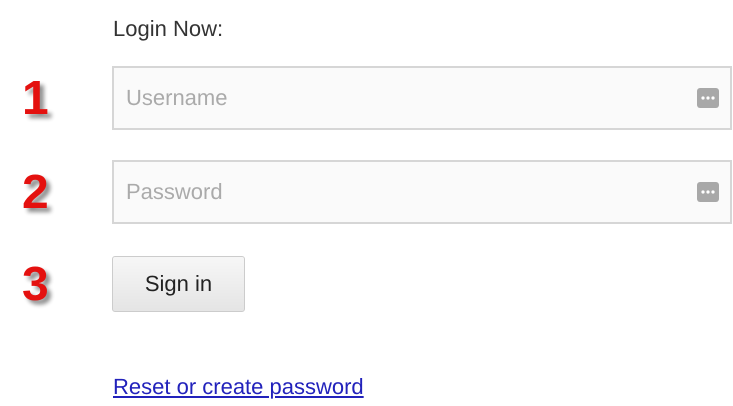 Image resolution: width=733 pixels, height=406 pixels. I want to click on reset-password-link: Reset or create password, so click(238, 387).